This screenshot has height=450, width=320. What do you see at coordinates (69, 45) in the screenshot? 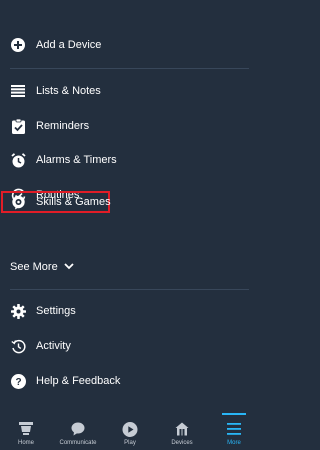
I see `add-device-label: Add a Device` at bounding box center [69, 45].